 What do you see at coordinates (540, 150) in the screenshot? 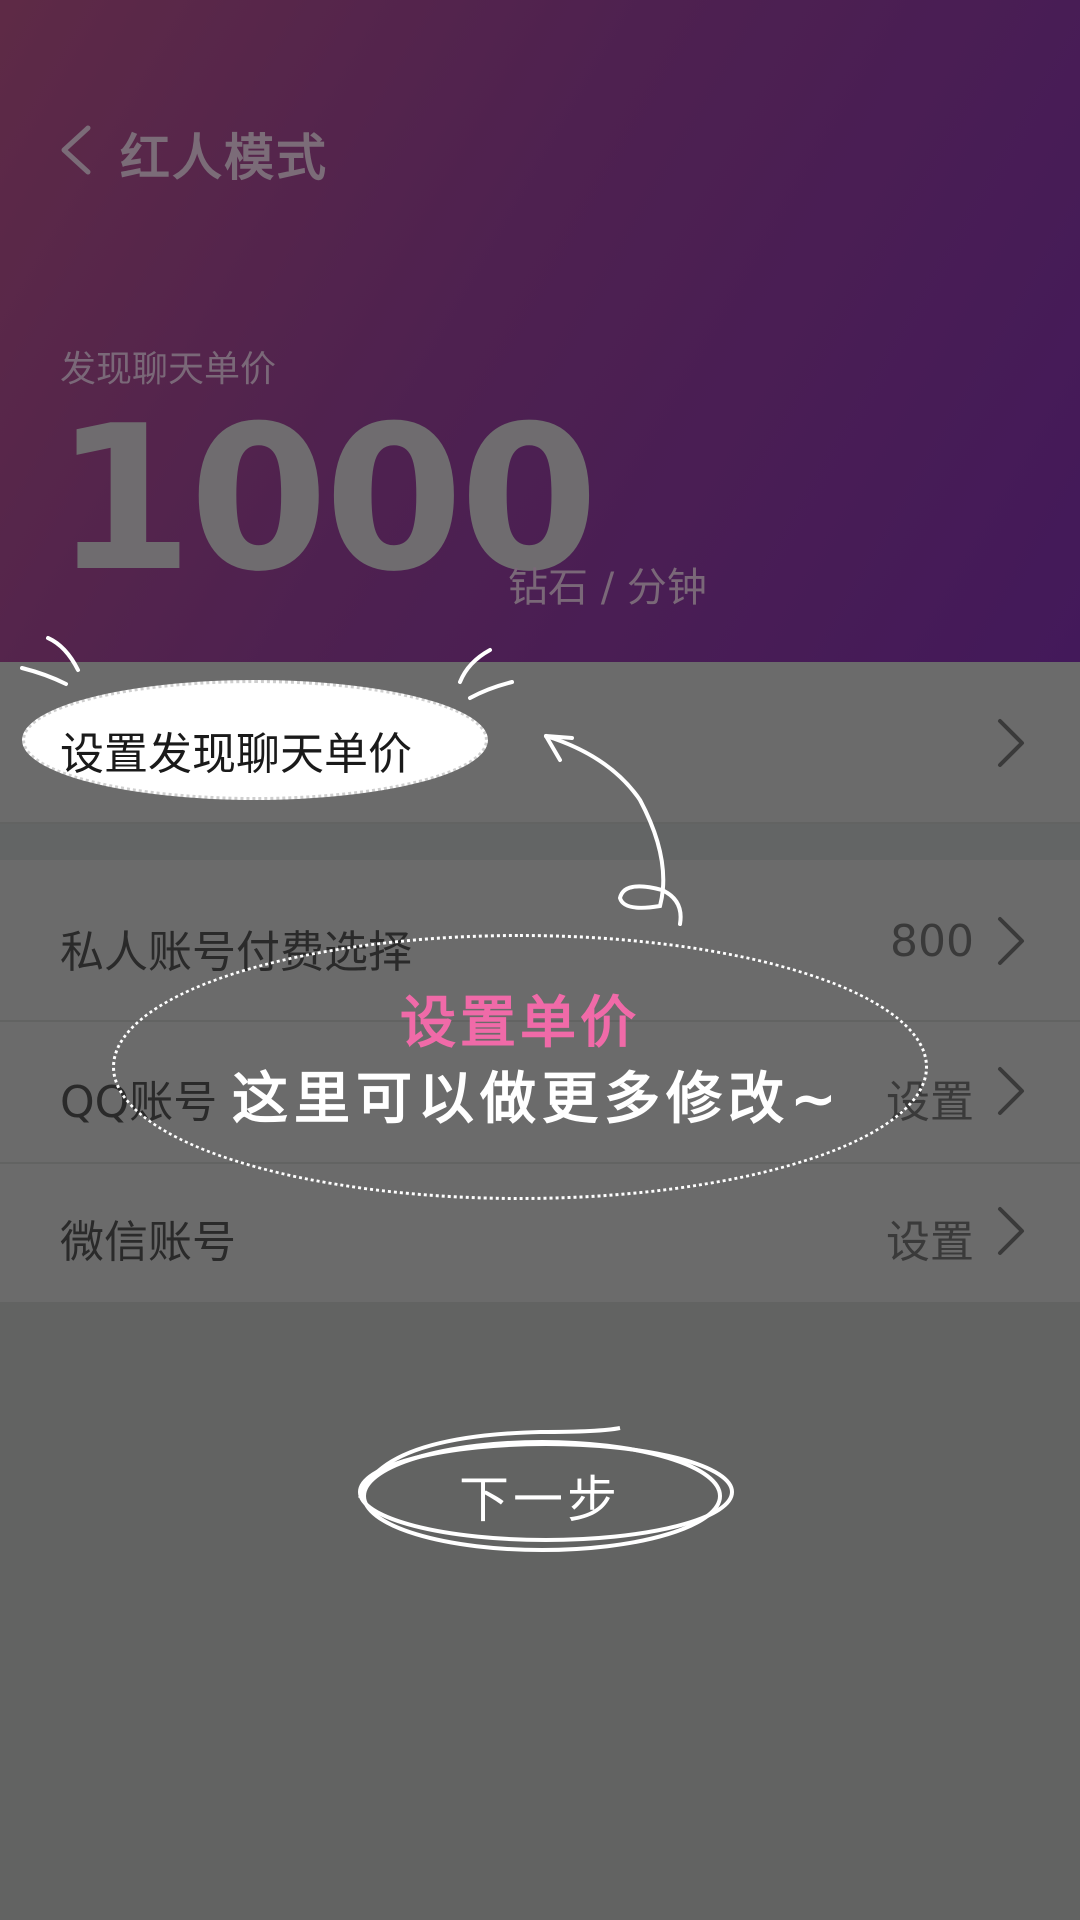
I see `nav-bar: 红人模式` at bounding box center [540, 150].